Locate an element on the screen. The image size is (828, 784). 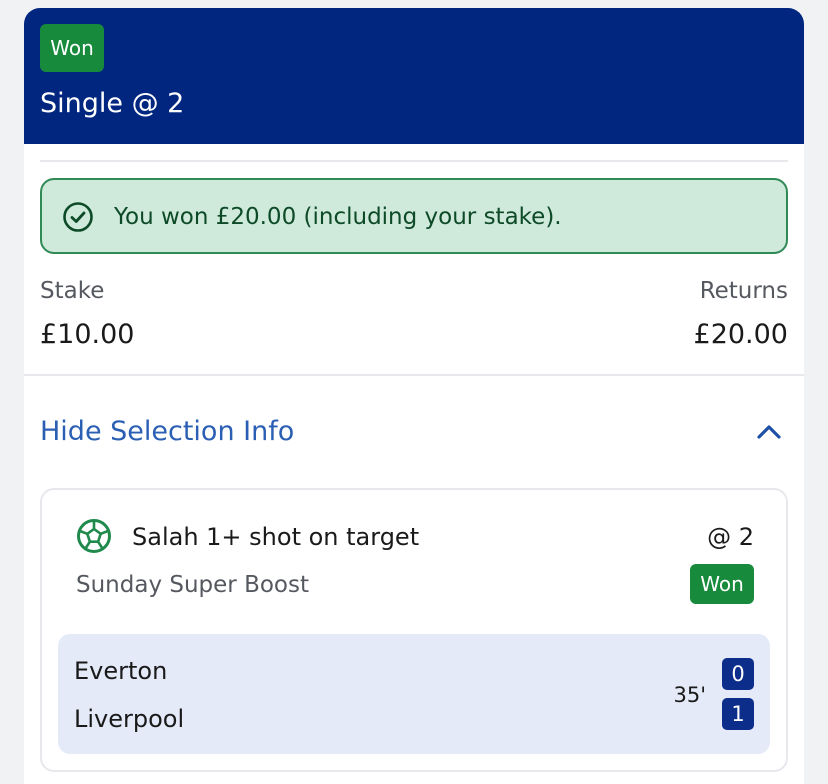
chevron-up-icon is located at coordinates (769, 432).